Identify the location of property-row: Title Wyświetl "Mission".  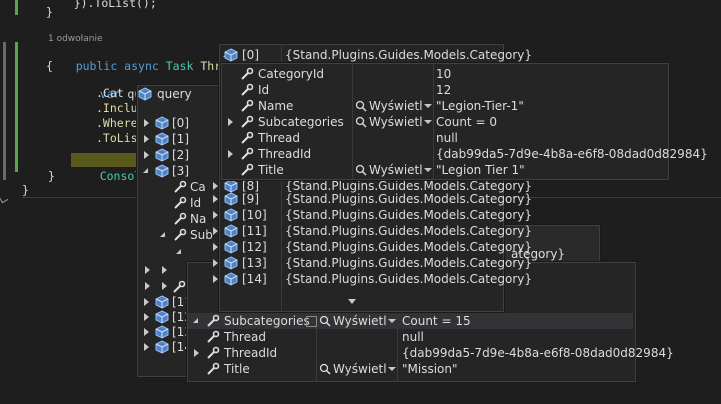
(411, 369).